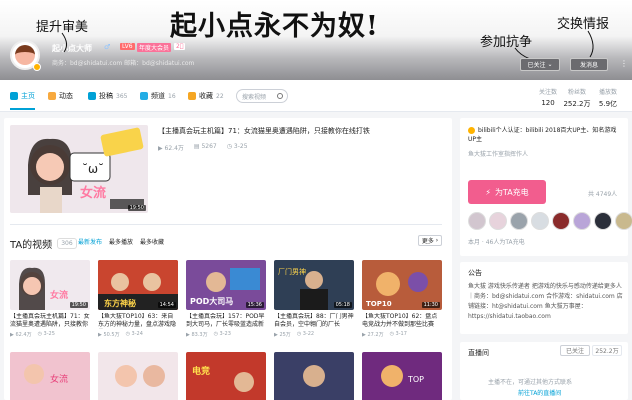 Image resolution: width=632 pixels, height=400 pixels. What do you see at coordinates (298, 131) in the screenshot?
I see `featured-video-title: 【主播真会玩主机篇】71：女流猫里奥遭遇陷阱，只接教你在线打铁` at bounding box center [298, 131].